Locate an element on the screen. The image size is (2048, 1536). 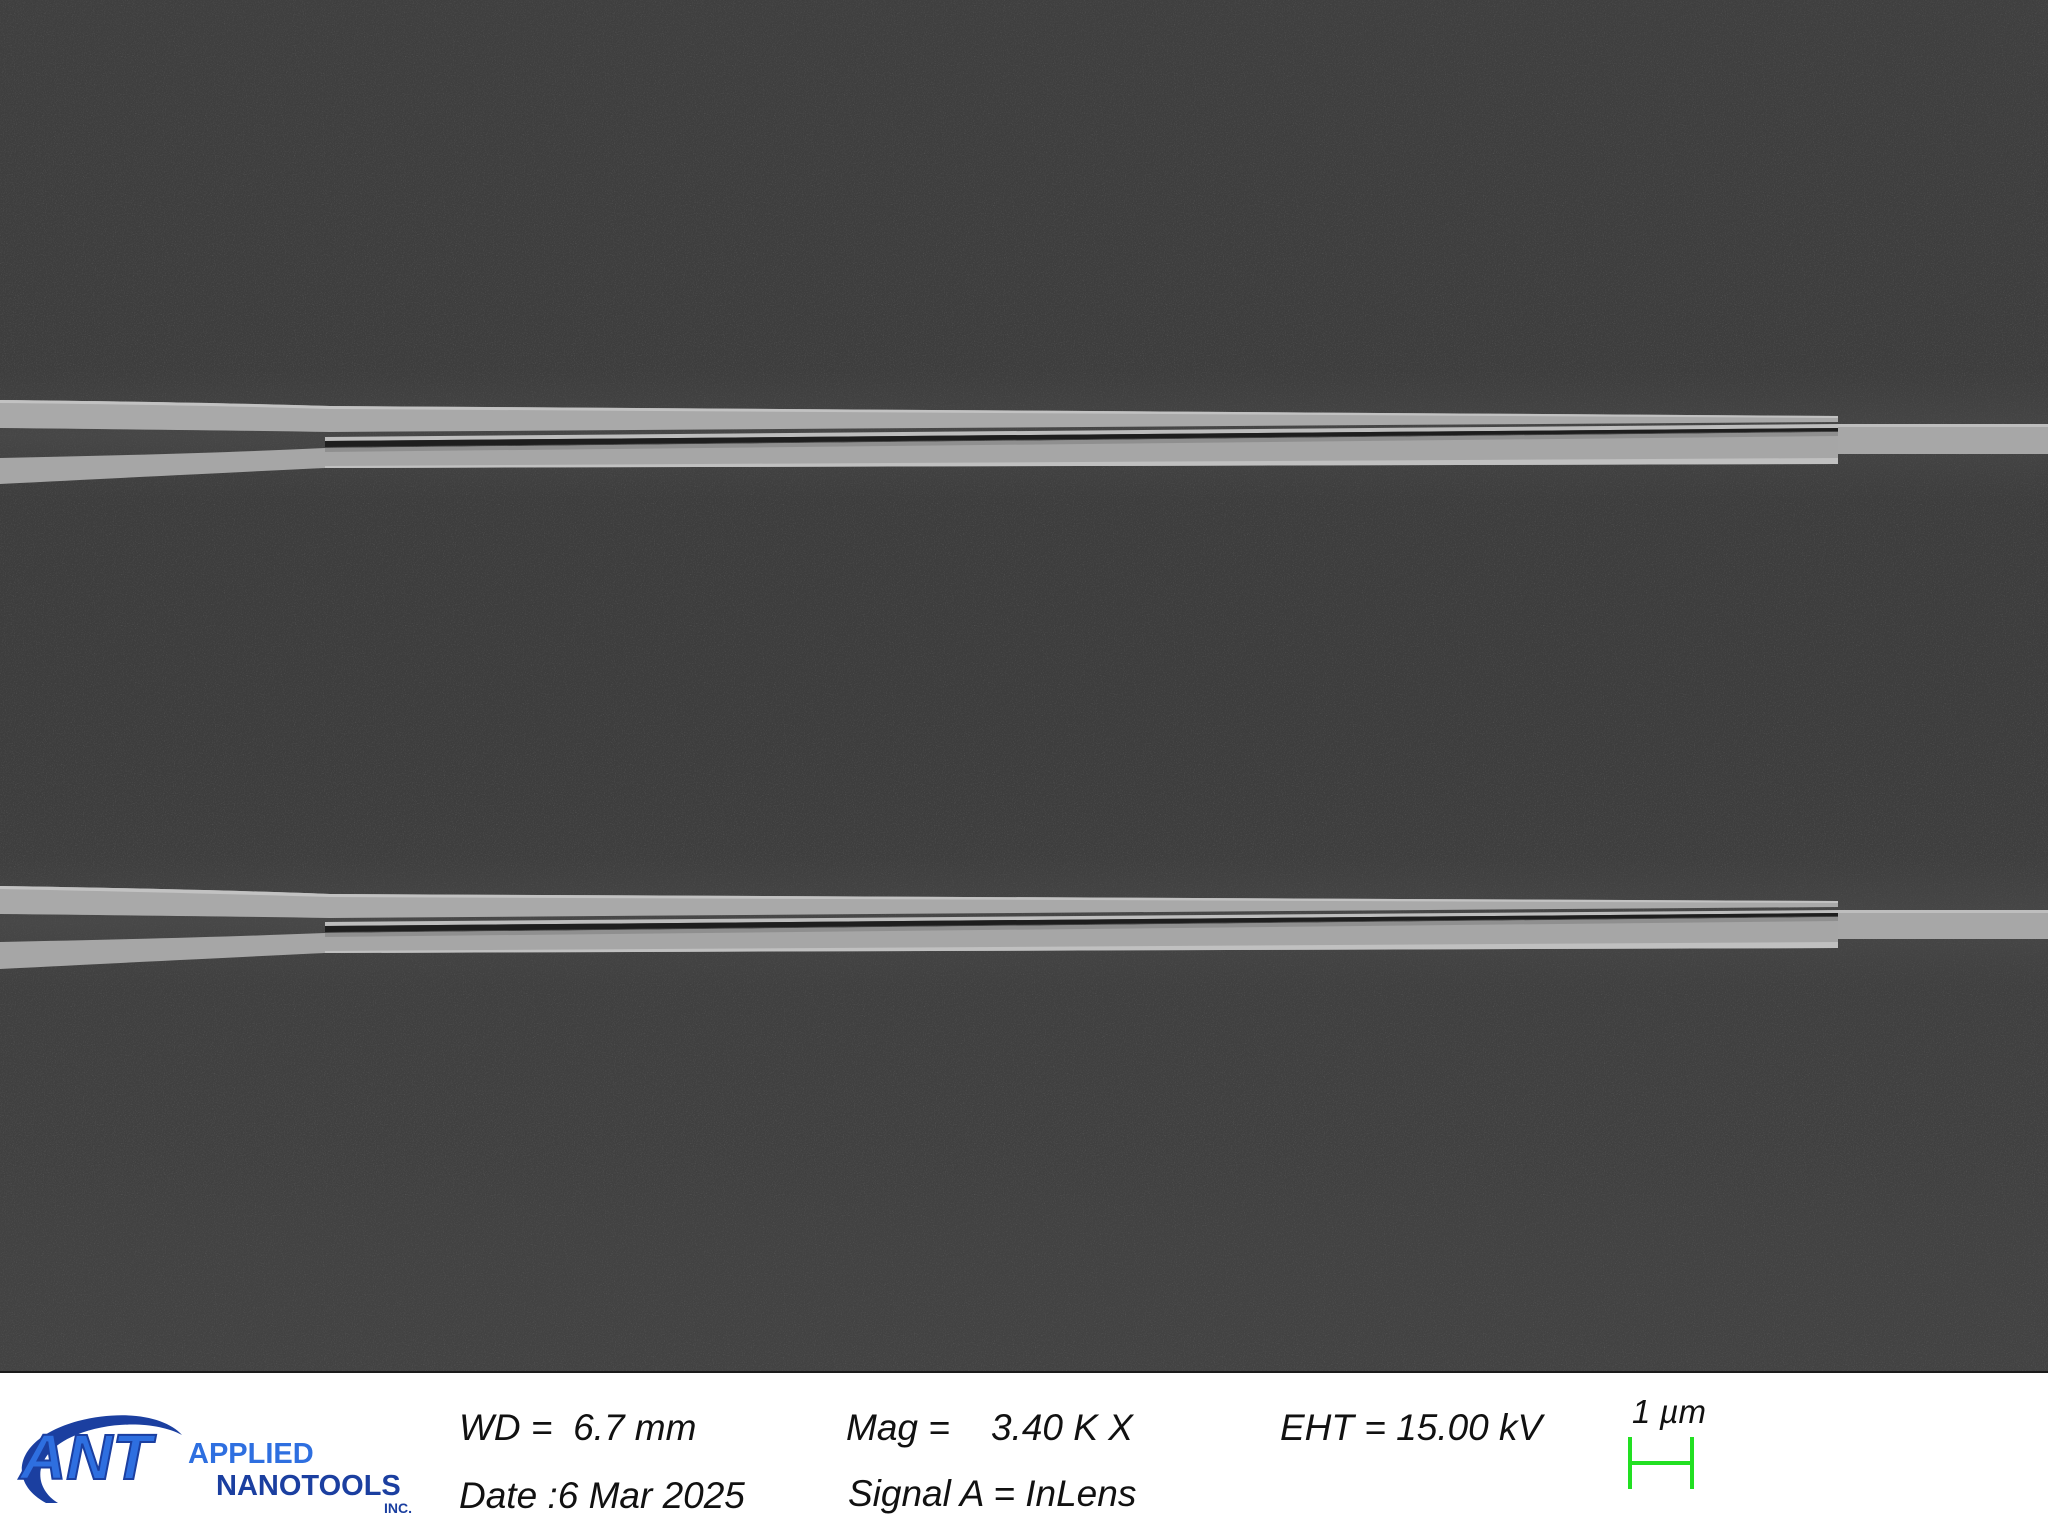
logo-line2: NANOTOOLS is located at coordinates (308, 1486).